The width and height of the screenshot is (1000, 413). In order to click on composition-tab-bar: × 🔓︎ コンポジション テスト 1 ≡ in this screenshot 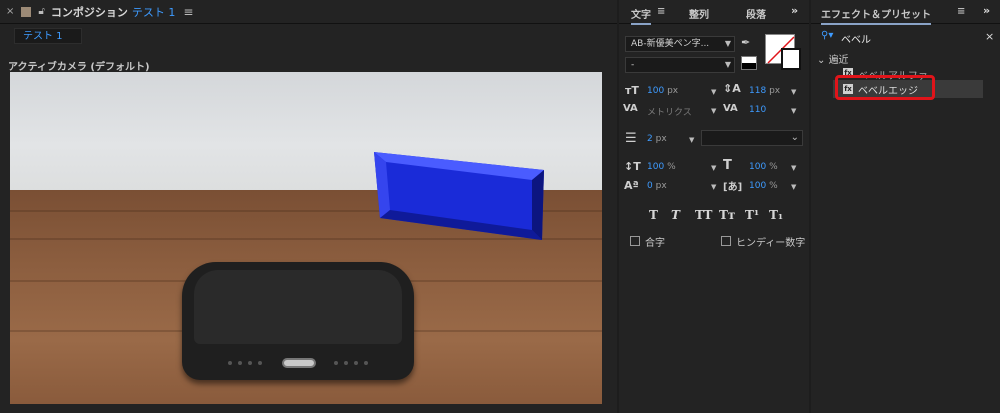, I will do `click(308, 12)`.